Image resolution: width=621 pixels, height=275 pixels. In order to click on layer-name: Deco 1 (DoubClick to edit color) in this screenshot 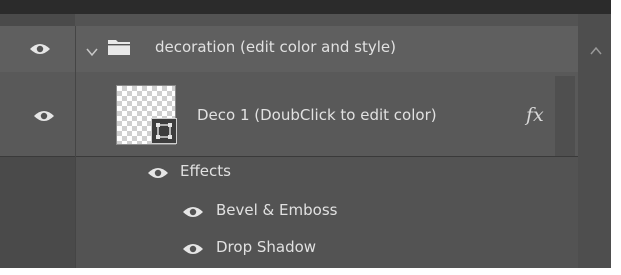, I will do `click(317, 115)`.